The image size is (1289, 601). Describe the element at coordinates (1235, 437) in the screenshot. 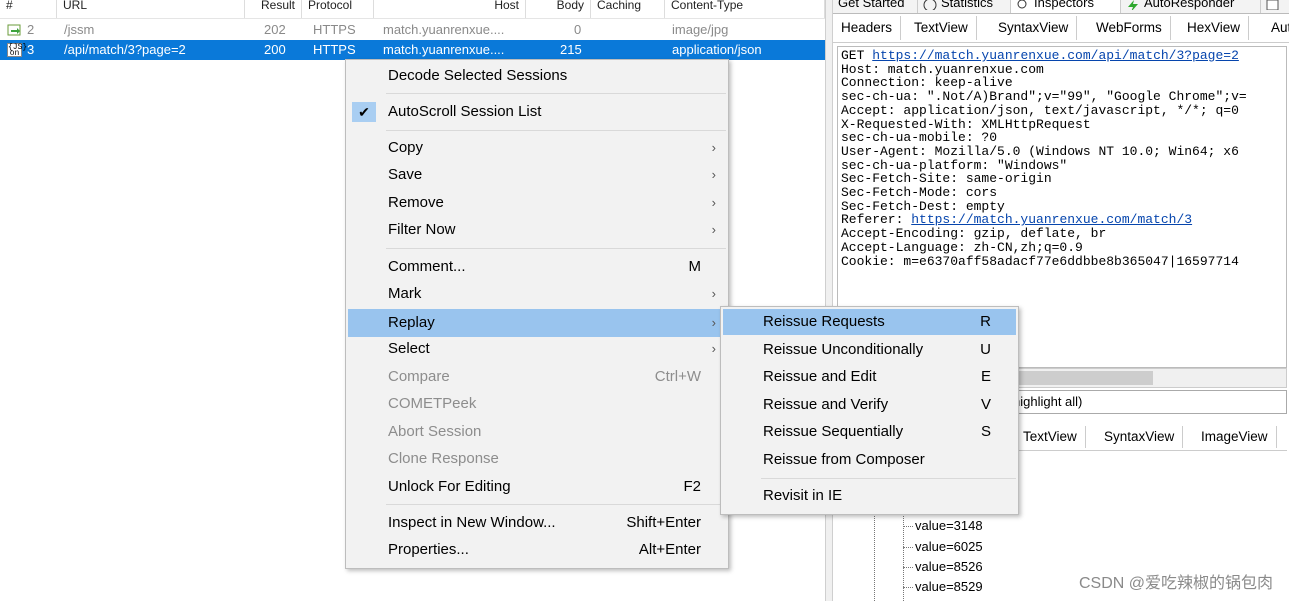

I see `tab-resp-imageview: ImageView` at that location.